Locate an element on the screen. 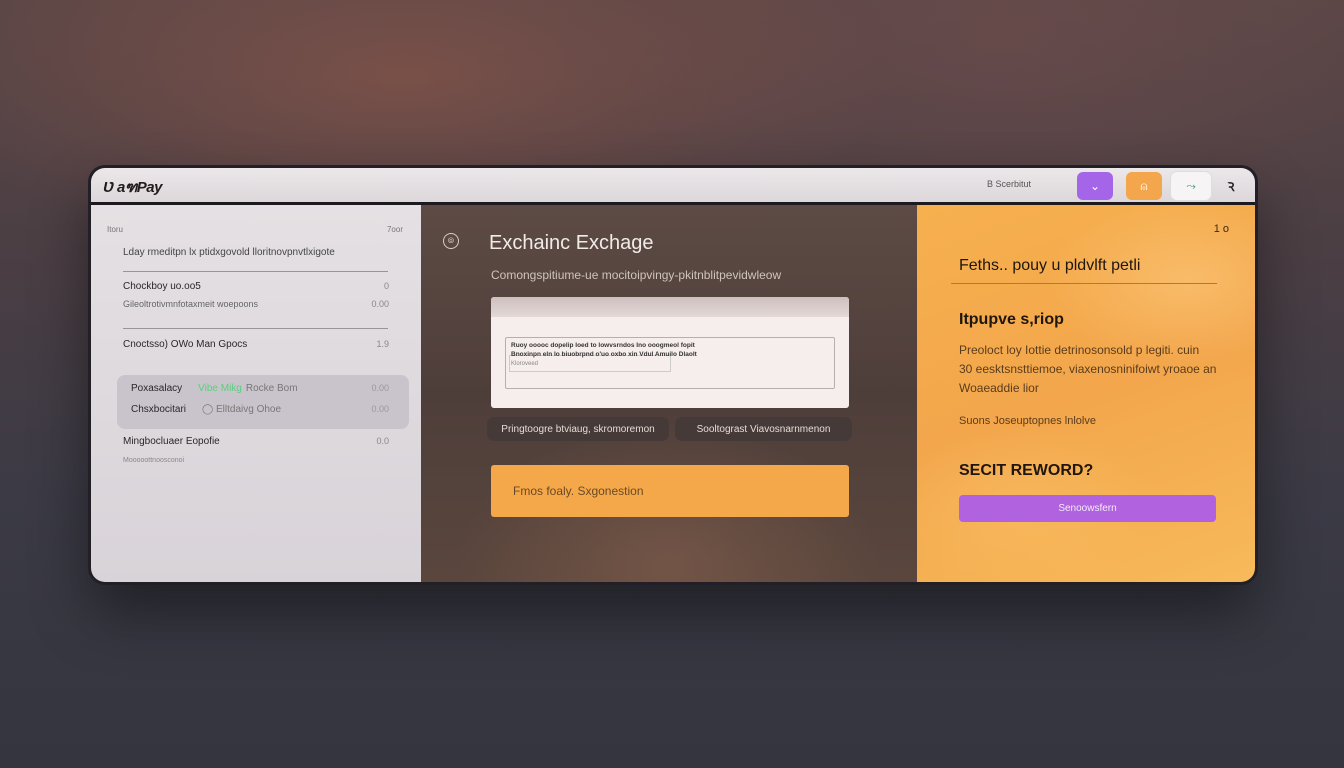 This screenshot has width=1344, height=768. list-item-meta: Rocke Bom is located at coordinates (271, 388).